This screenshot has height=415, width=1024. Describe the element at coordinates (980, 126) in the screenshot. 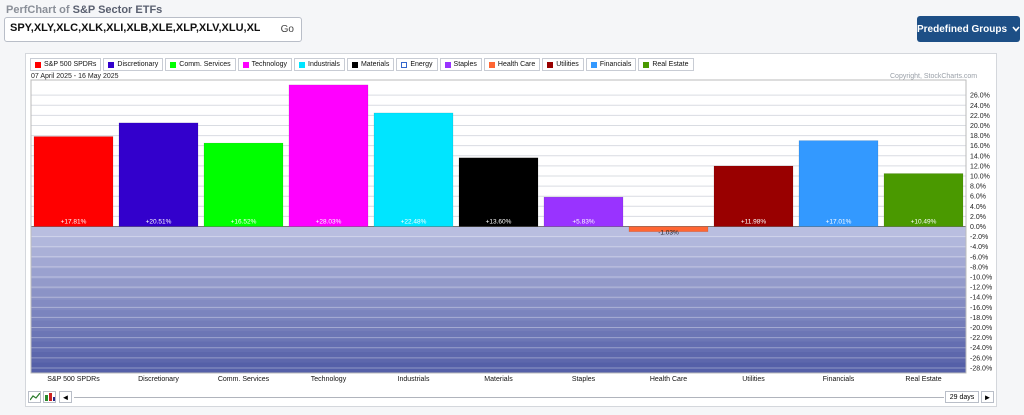

I see `y-tick-label: 20.0%` at that location.